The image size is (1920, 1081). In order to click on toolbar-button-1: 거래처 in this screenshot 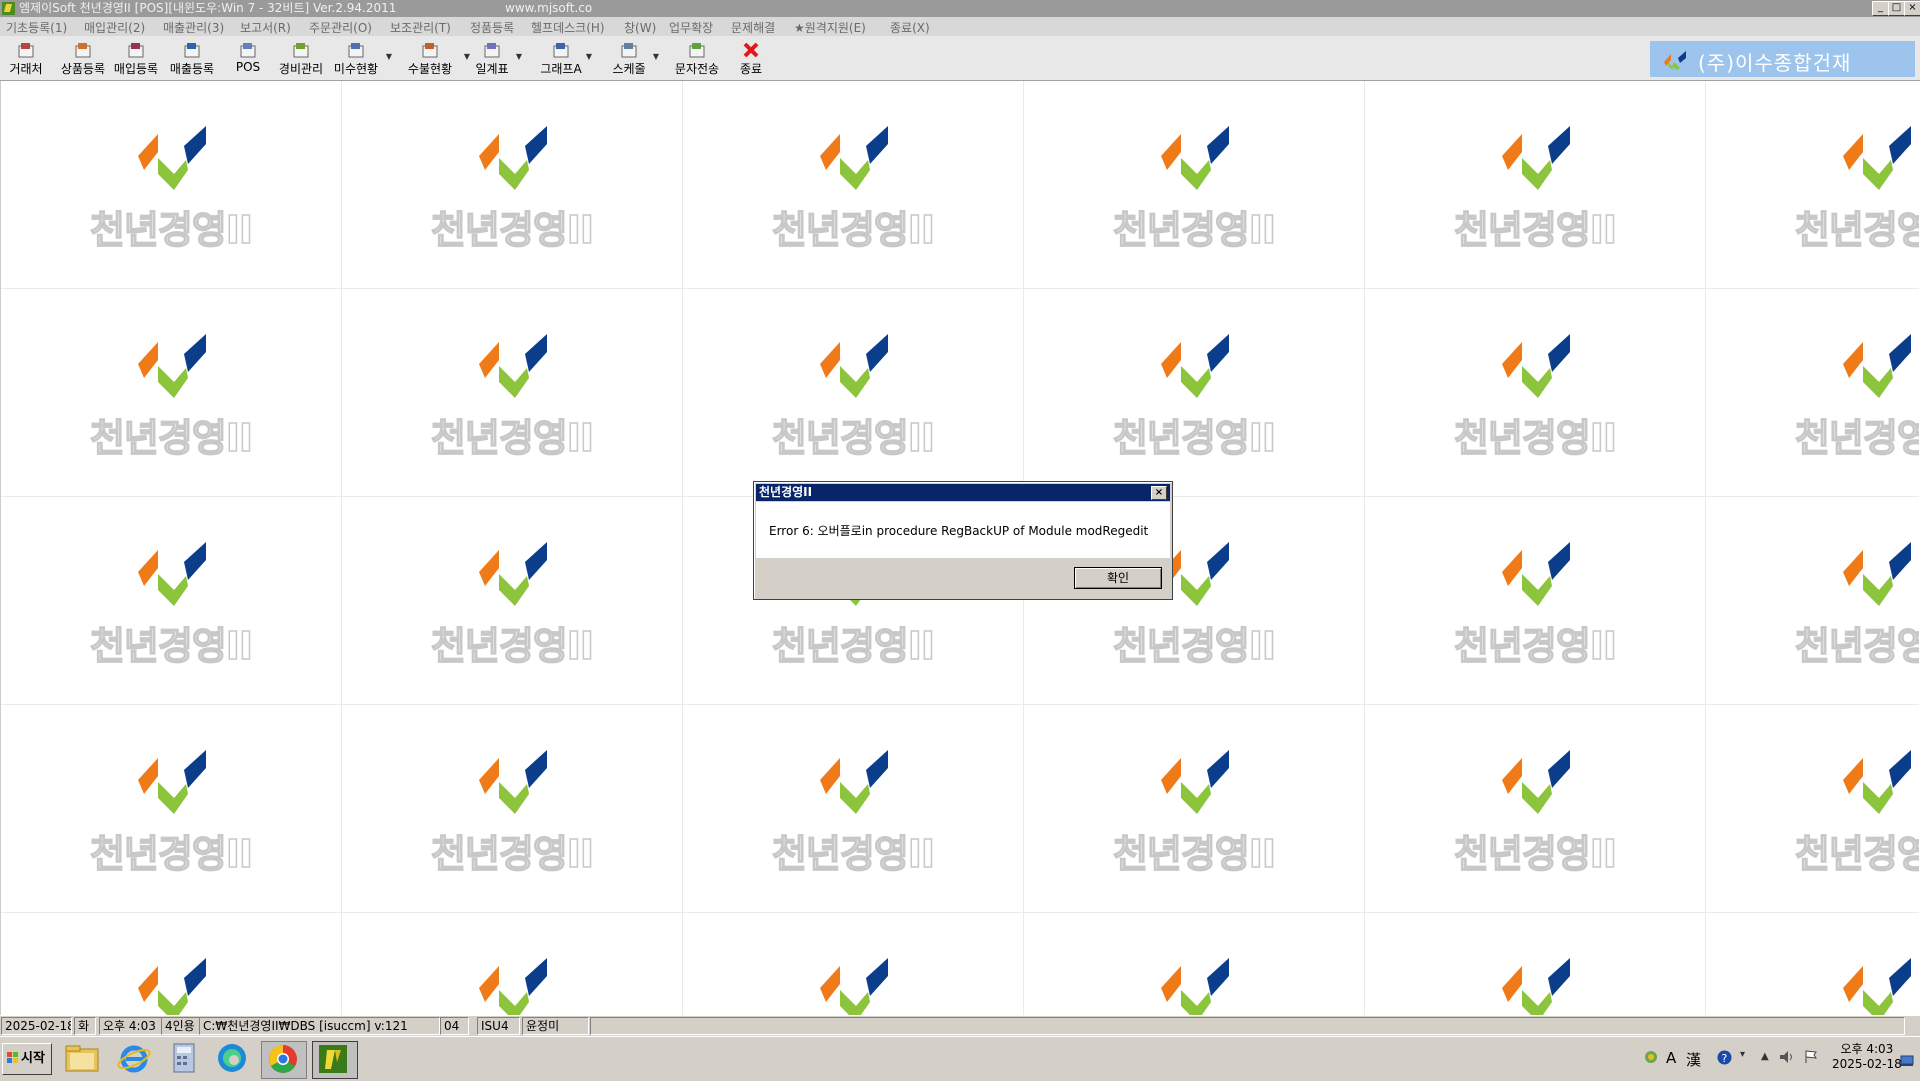, I will do `click(26, 58)`.